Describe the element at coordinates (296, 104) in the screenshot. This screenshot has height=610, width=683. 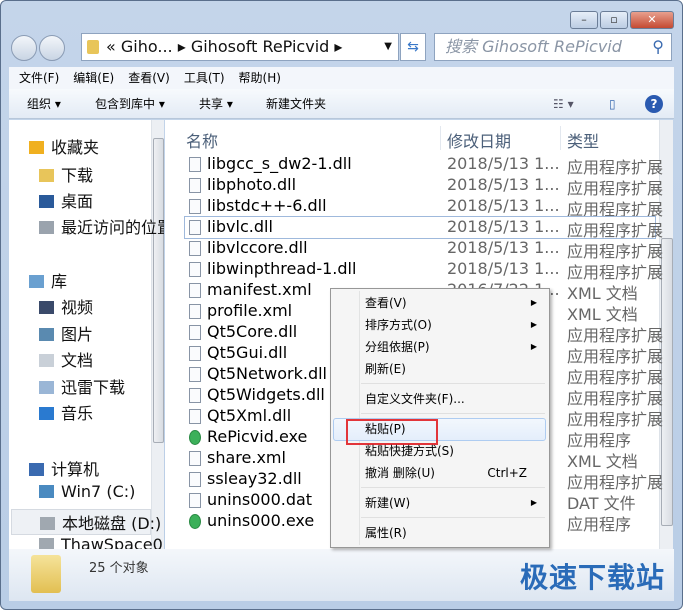
I see `new-folder-button: 新建文件夹` at that location.